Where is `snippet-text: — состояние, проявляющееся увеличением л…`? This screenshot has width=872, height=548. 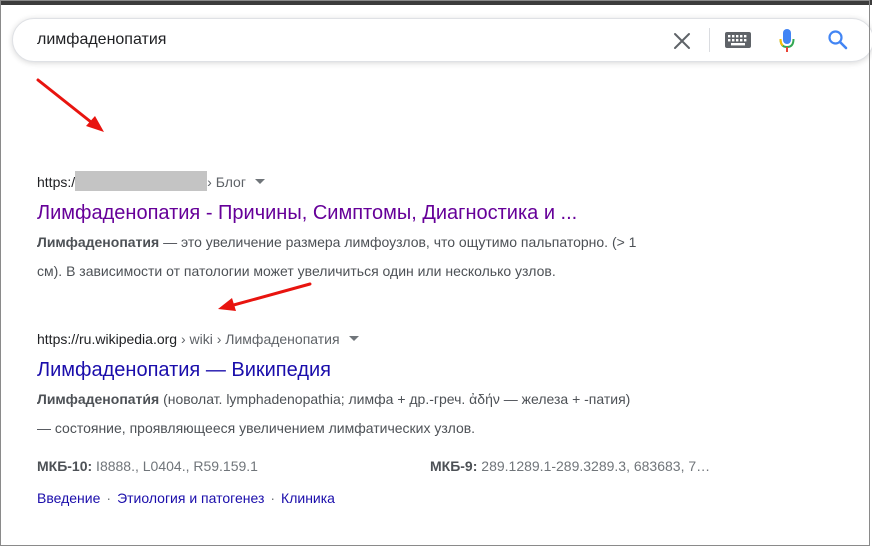
snippet-text: — состояние, проявляющееся увеличением л… is located at coordinates (256, 428).